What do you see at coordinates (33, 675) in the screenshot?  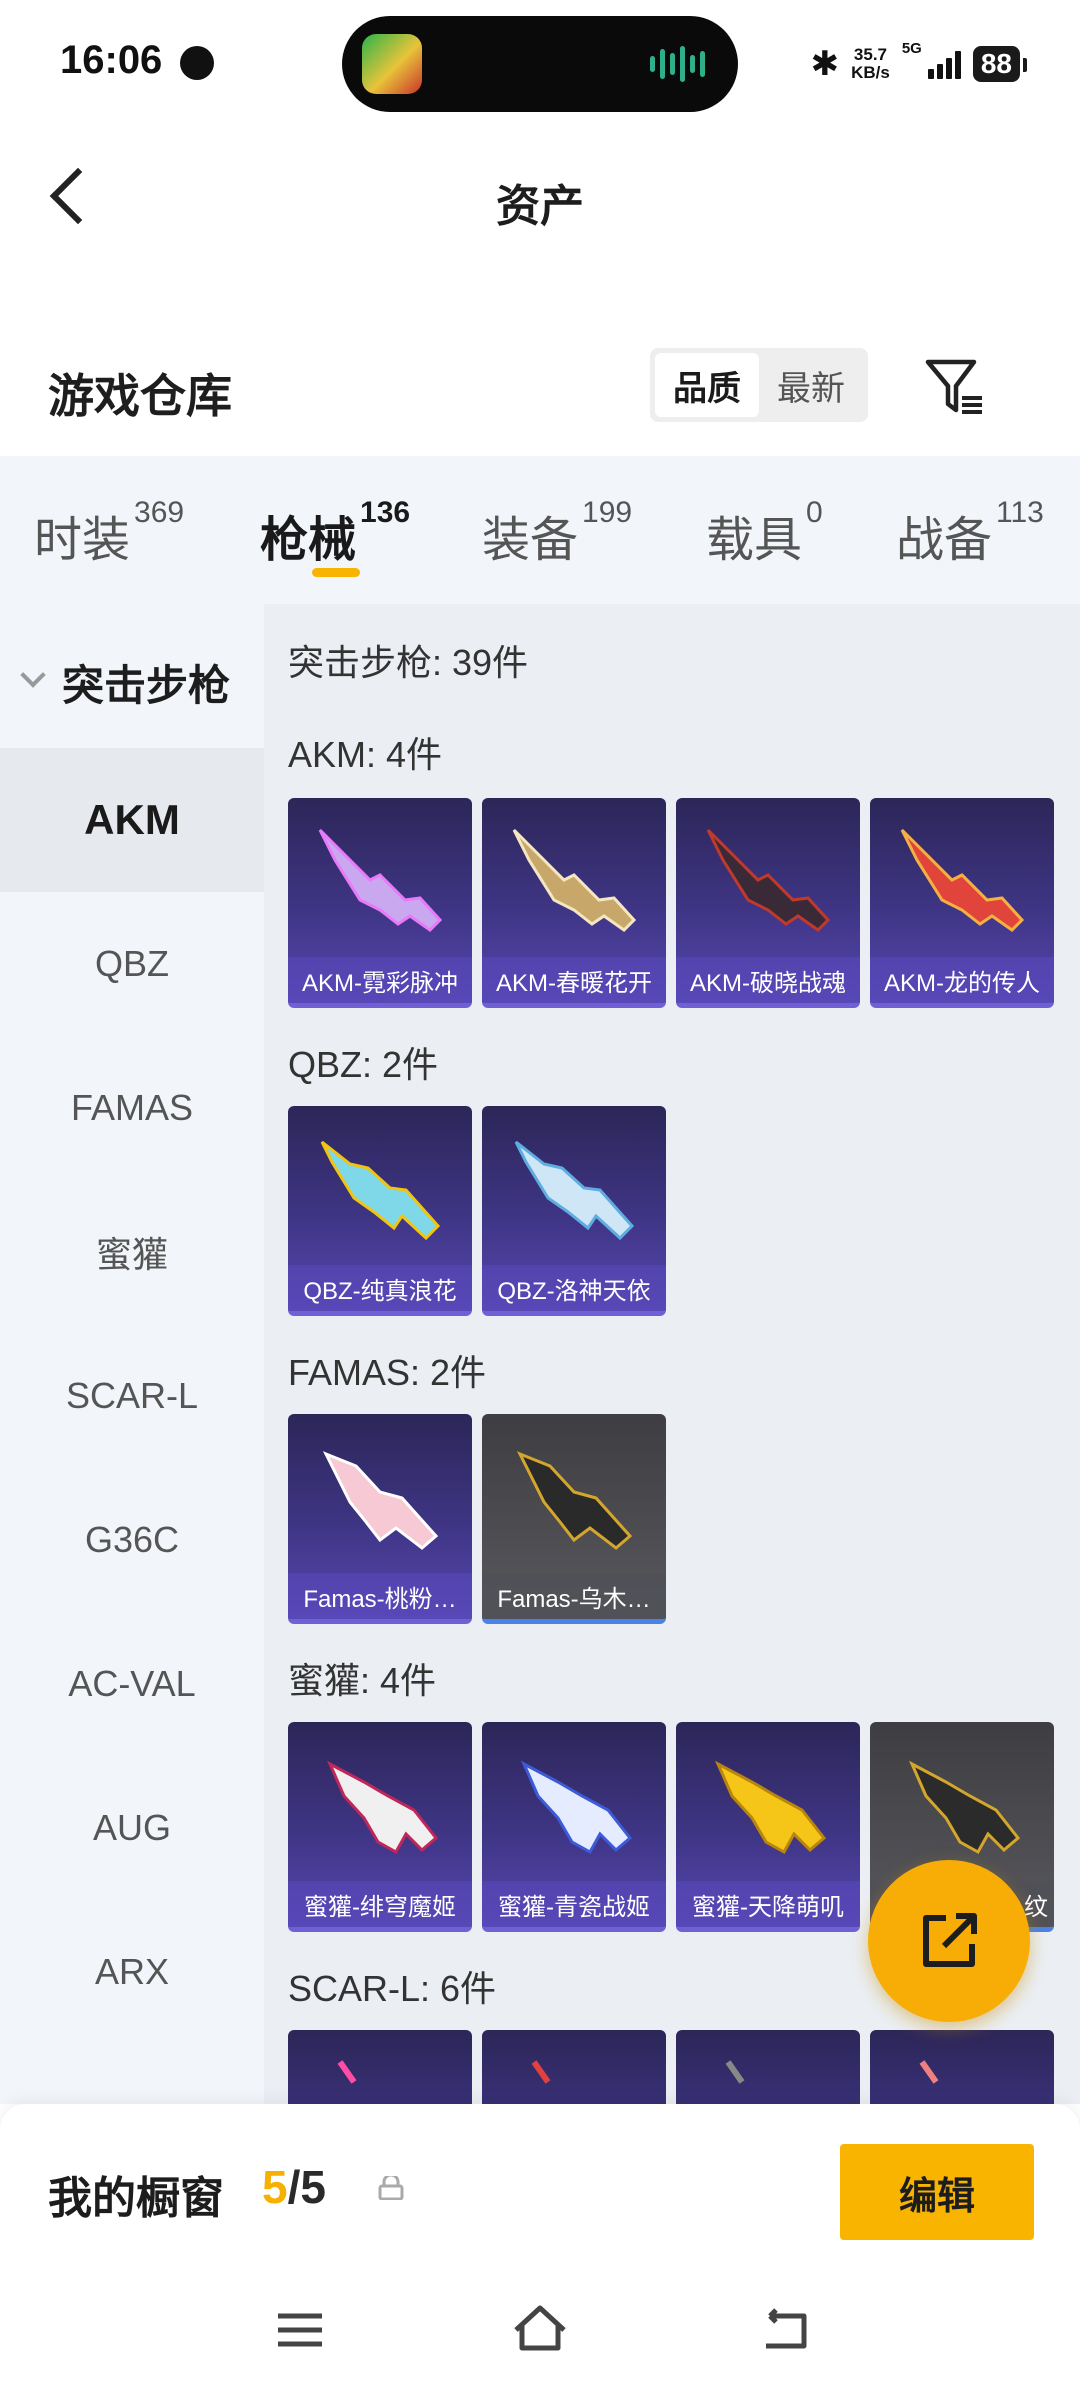 I see `chevron-down-icon` at bounding box center [33, 675].